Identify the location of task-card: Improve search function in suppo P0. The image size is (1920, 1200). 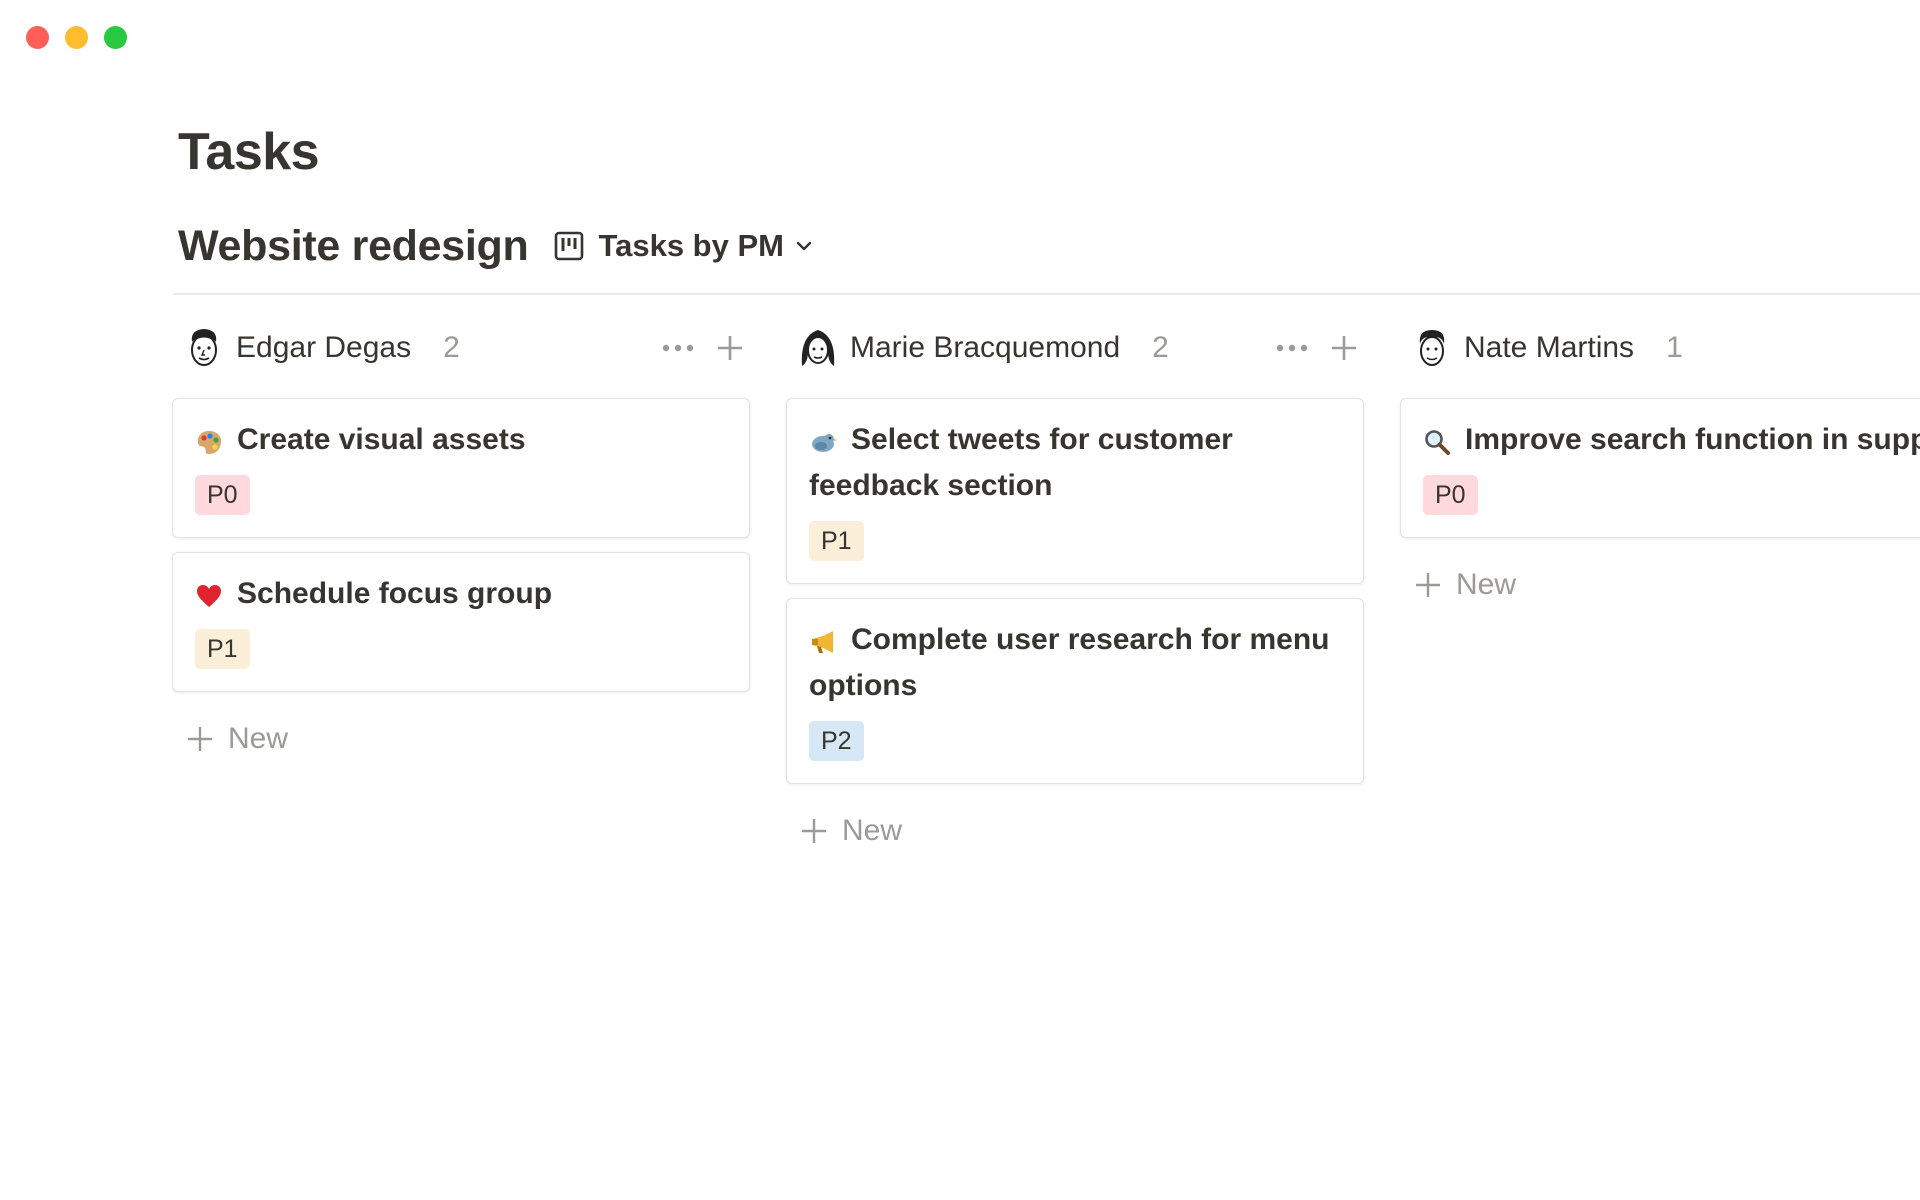
(1660, 468).